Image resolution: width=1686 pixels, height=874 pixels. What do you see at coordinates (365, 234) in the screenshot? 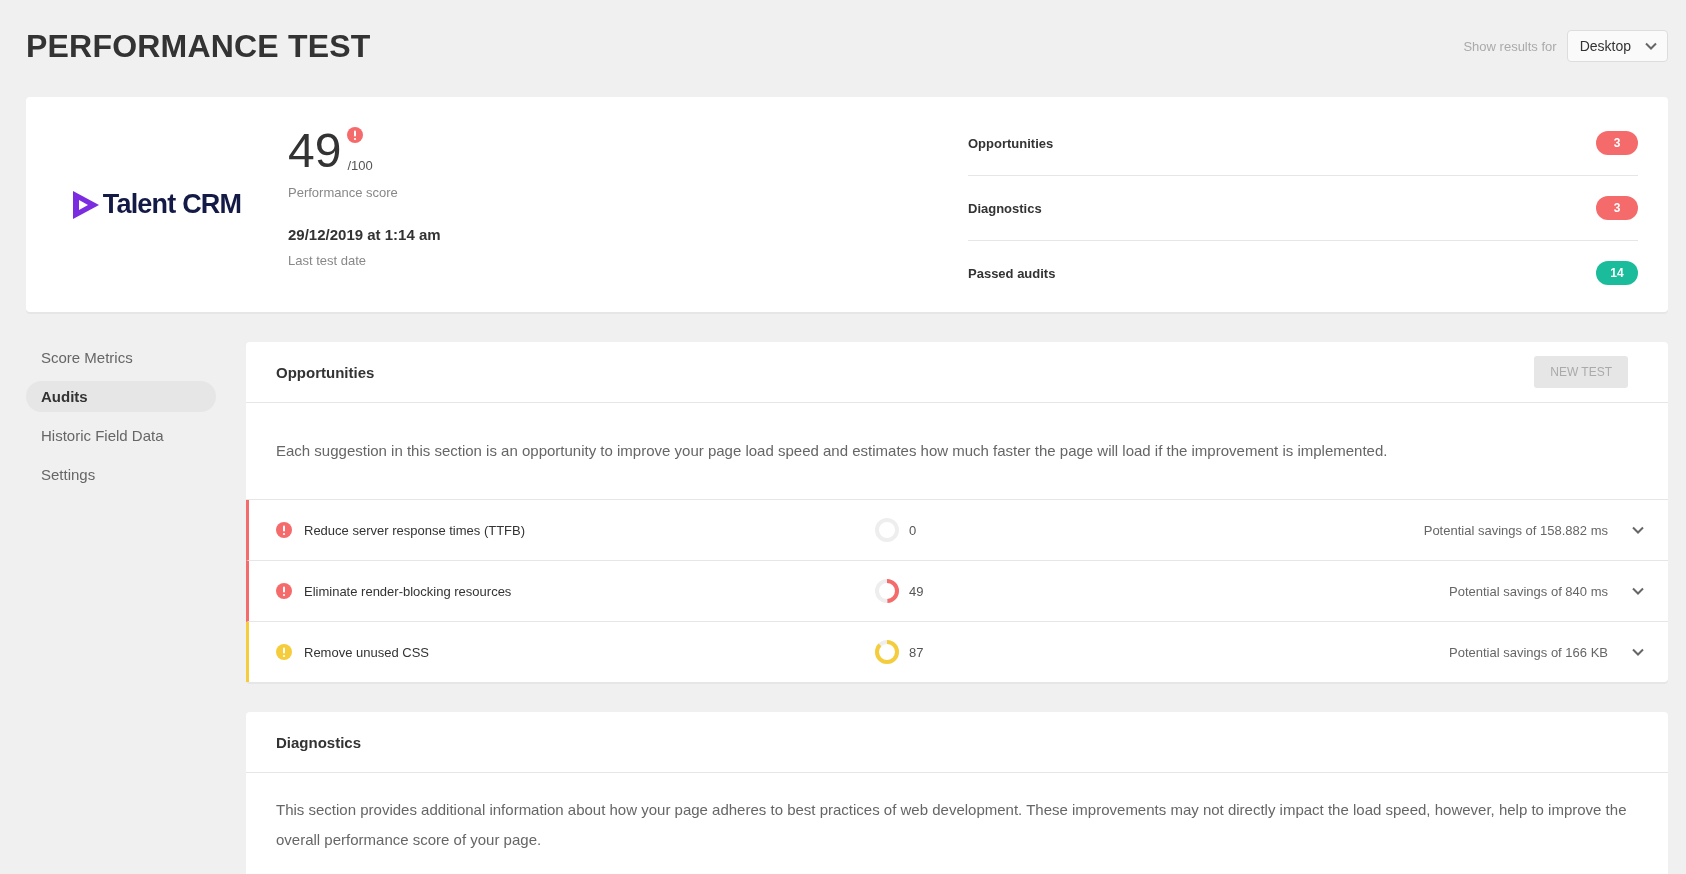
I see `test-date: 29/12/2019 at 1:14 am` at bounding box center [365, 234].